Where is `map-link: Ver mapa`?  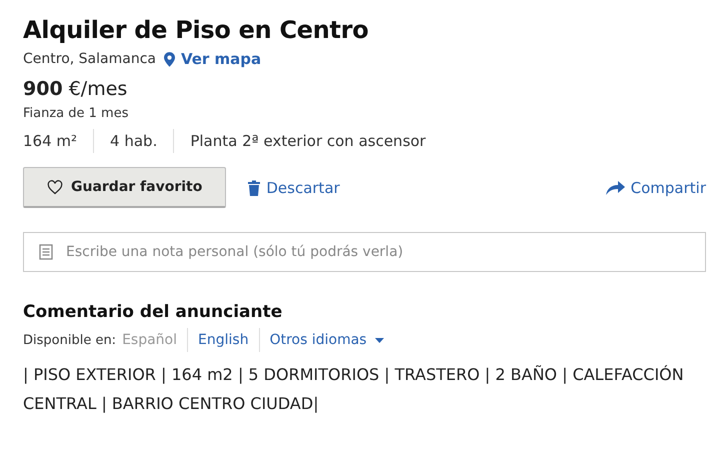 map-link: Ver mapa is located at coordinates (213, 59).